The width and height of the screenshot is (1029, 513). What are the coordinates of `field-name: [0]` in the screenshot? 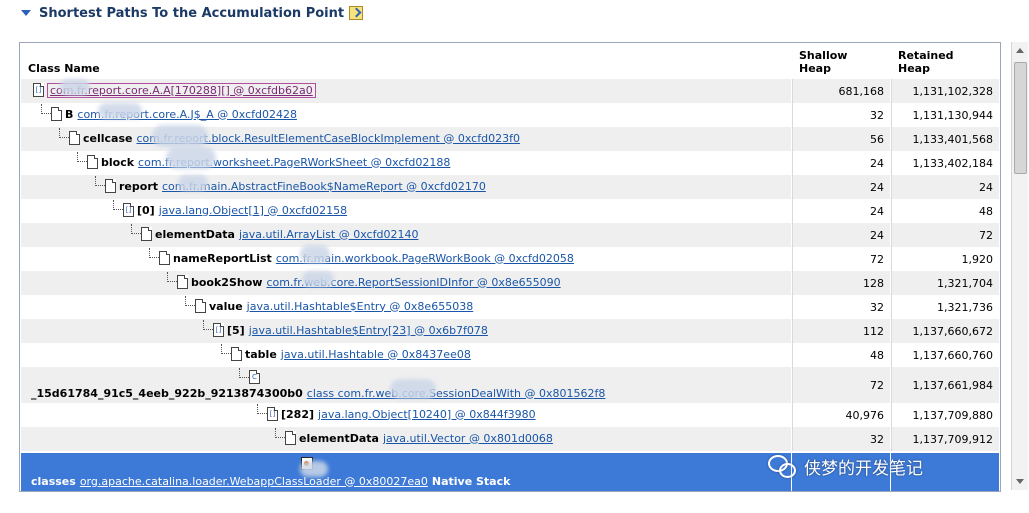 It's located at (146, 210).